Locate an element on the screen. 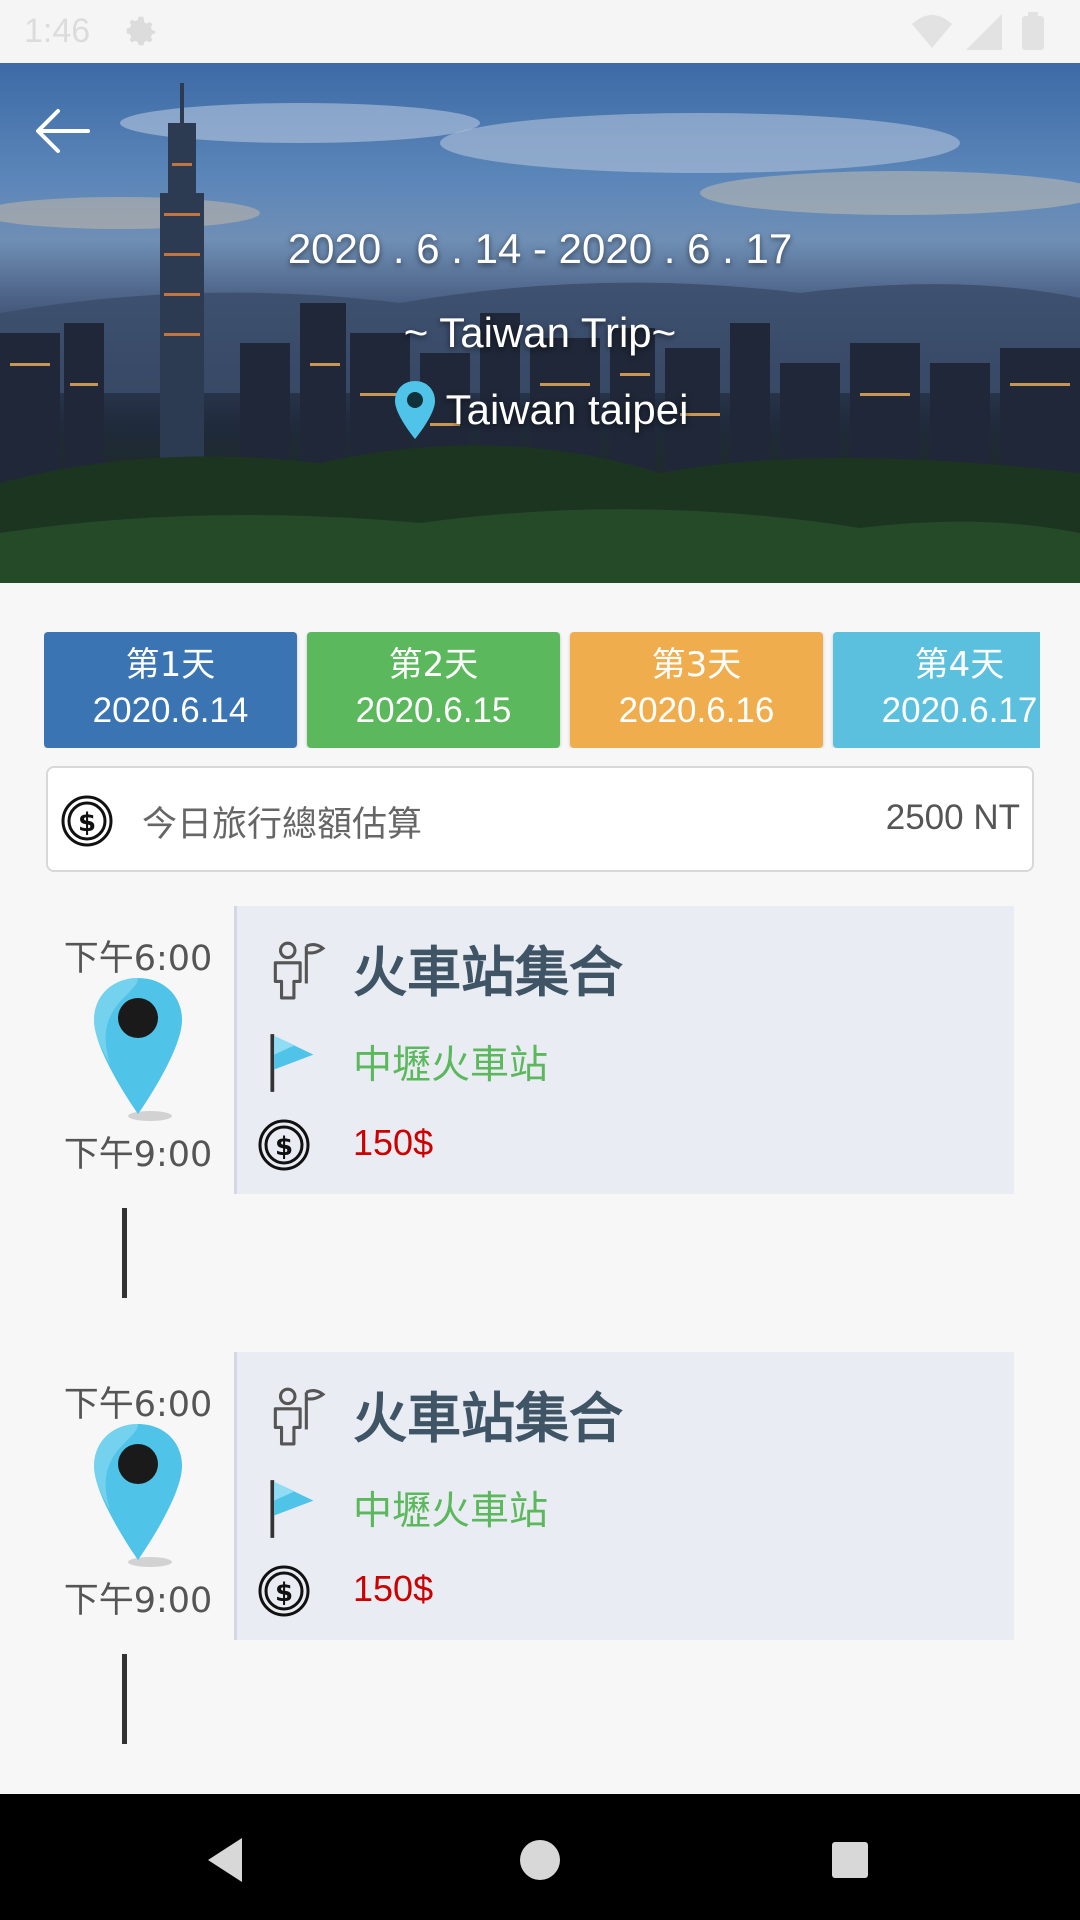 The height and width of the screenshot is (1920, 1080). trip-location: Taiwan taipei is located at coordinates (540, 410).